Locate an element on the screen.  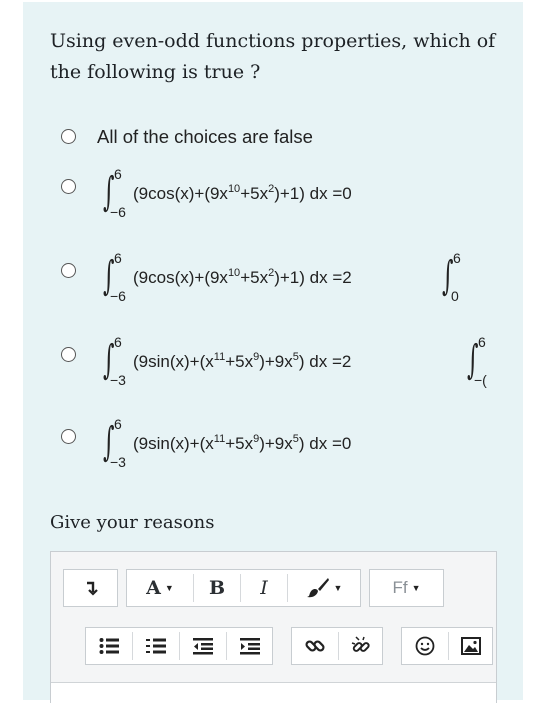
emoji-icon is located at coordinates (425, 646).